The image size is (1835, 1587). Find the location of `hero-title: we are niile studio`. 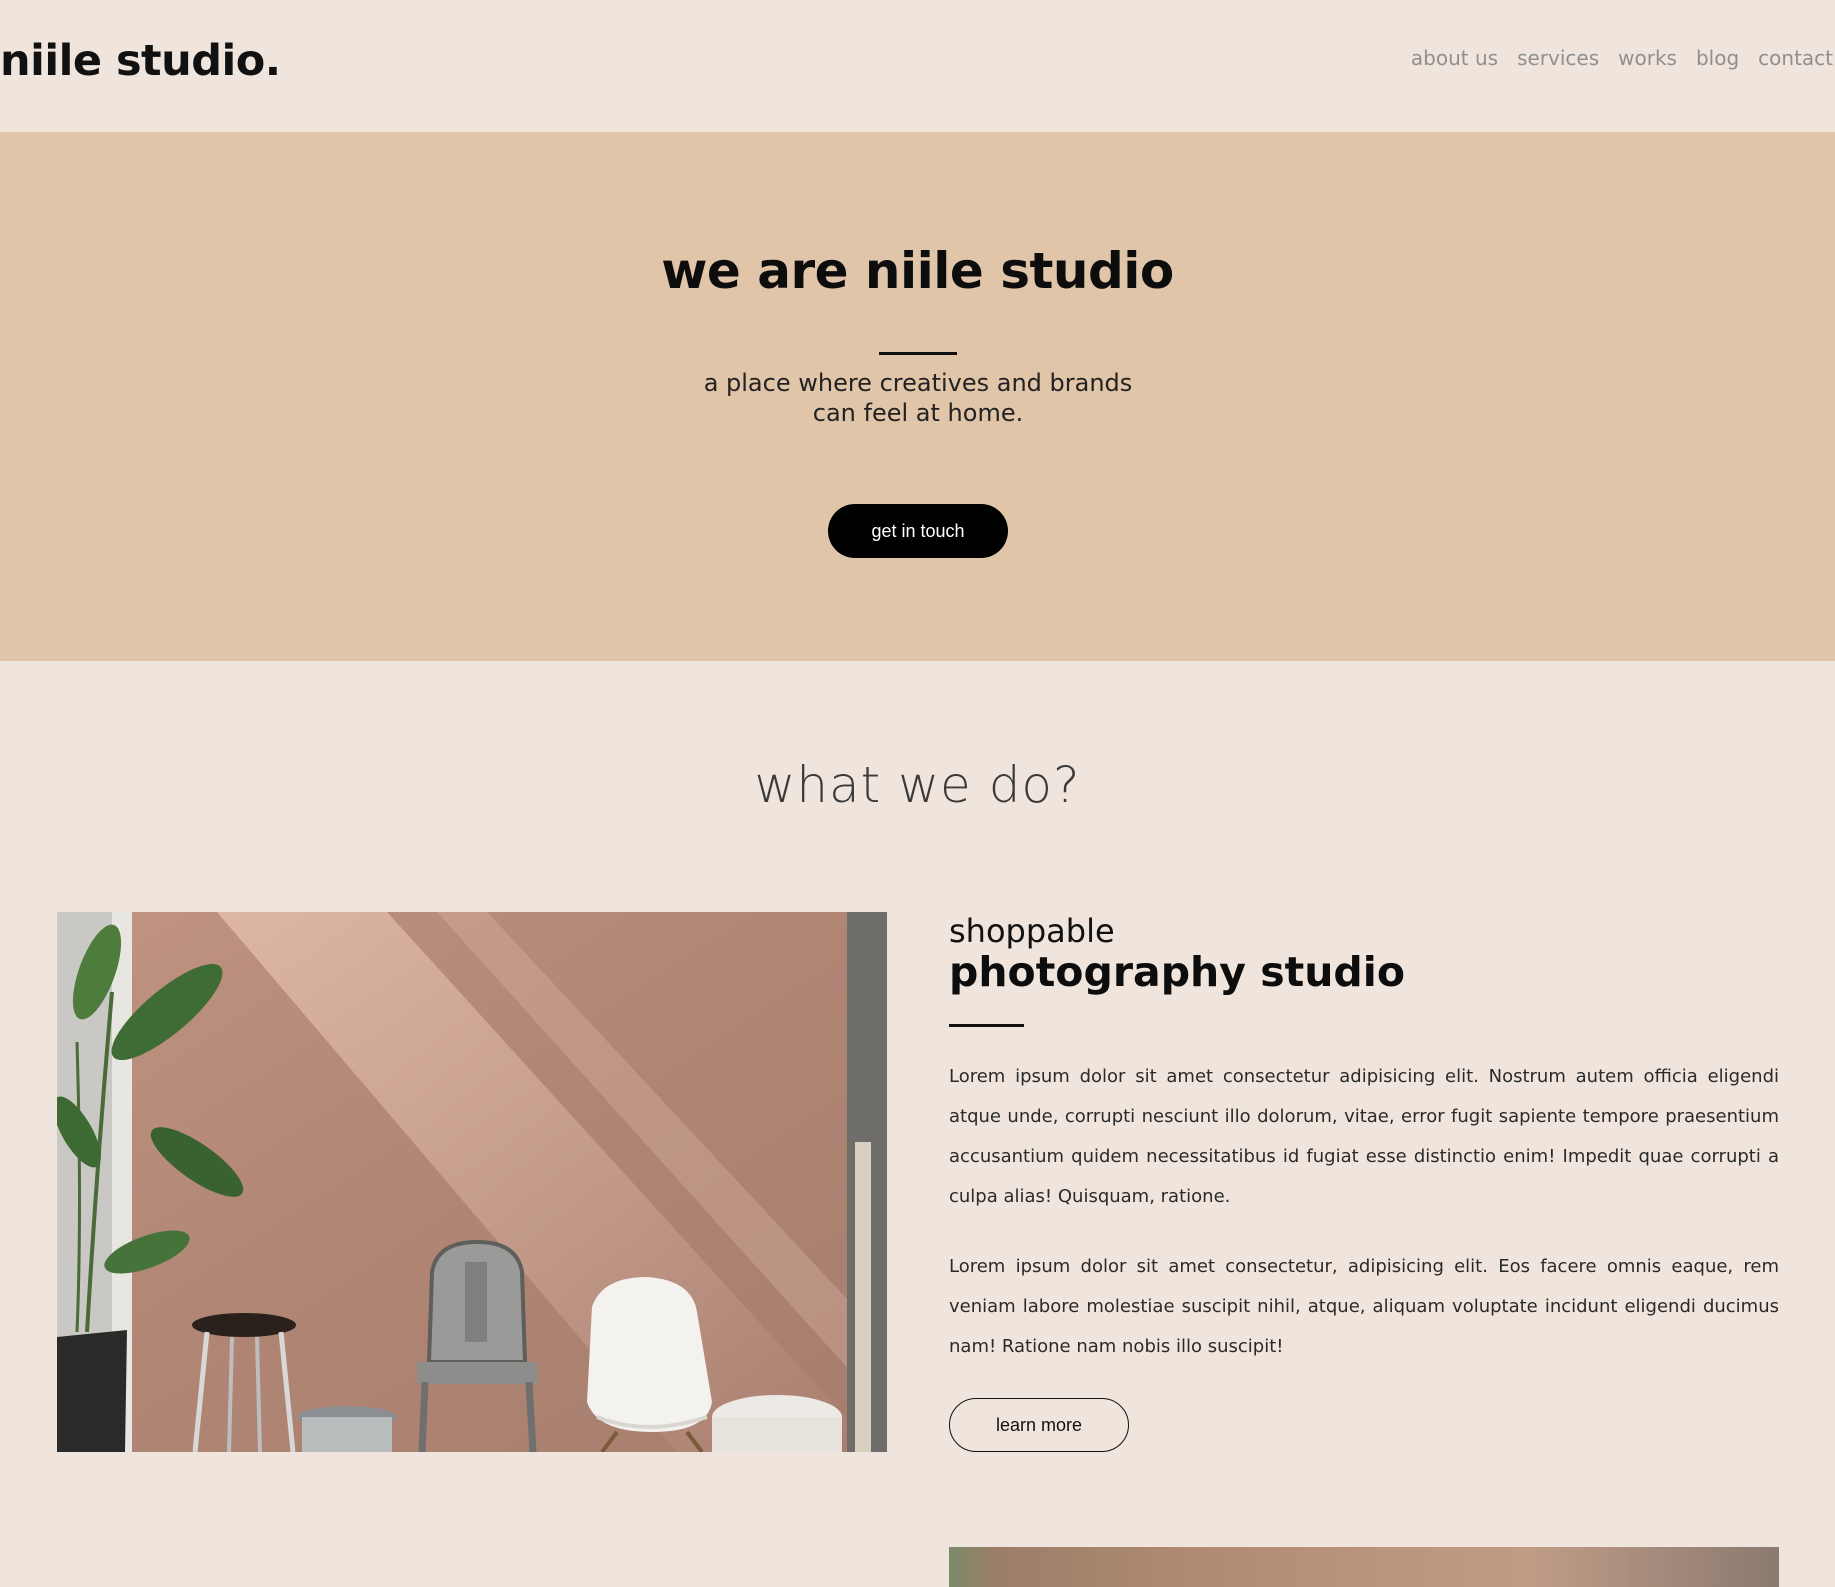

hero-title: we are niile studio is located at coordinates (917, 271).